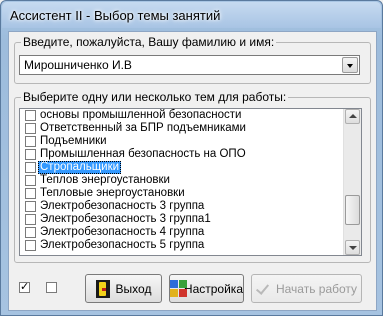 The height and width of the screenshot is (316, 383). I want to click on scroll-down-arrow-icon, so click(352, 247).